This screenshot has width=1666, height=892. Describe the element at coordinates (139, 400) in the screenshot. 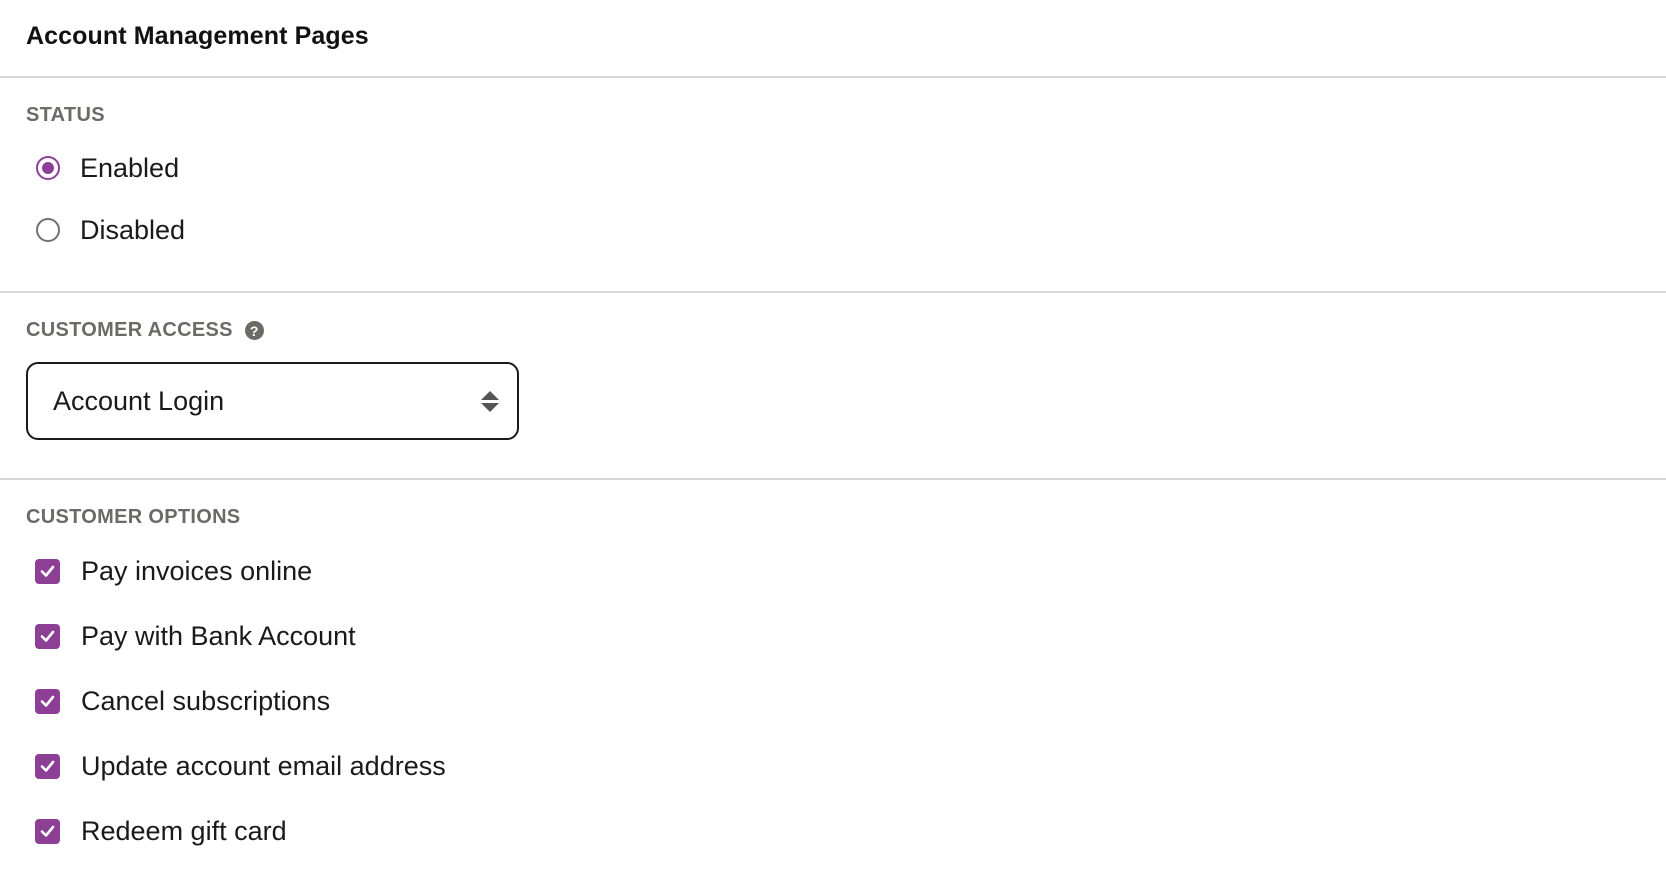

I see `customer-access-selected-value: Account Login` at that location.